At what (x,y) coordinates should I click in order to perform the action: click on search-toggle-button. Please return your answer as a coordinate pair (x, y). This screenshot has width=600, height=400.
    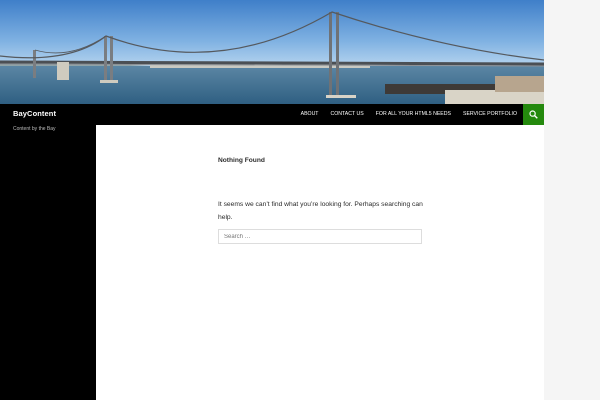
    Looking at the image, I should click on (533, 114).